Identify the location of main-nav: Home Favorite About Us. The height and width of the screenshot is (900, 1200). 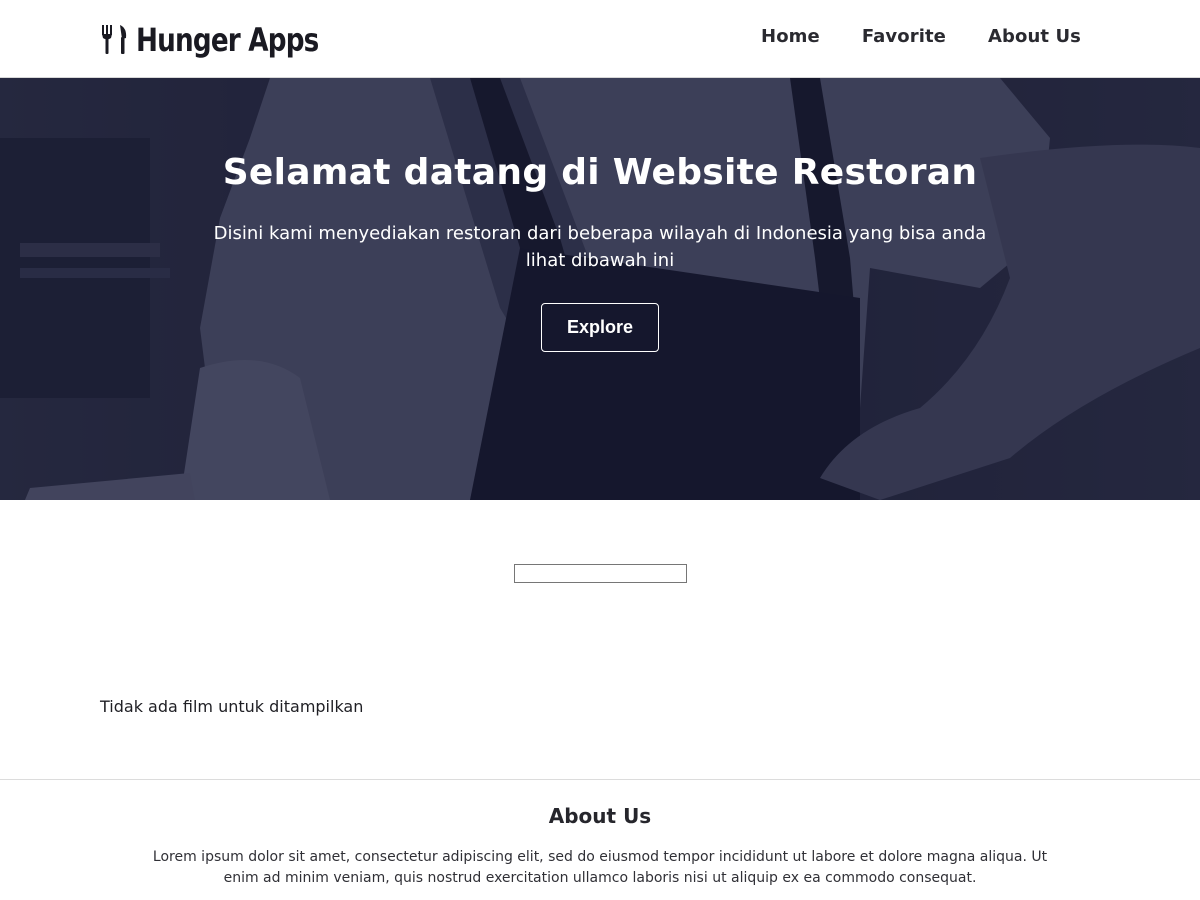
(921, 36).